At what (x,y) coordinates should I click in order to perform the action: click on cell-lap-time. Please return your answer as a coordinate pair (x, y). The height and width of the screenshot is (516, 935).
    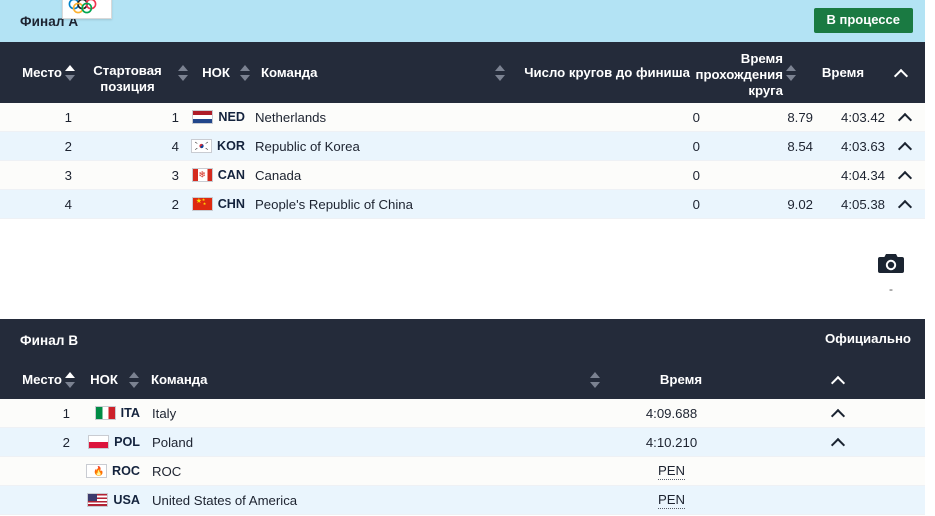
    Looking at the image, I should click on (756, 175).